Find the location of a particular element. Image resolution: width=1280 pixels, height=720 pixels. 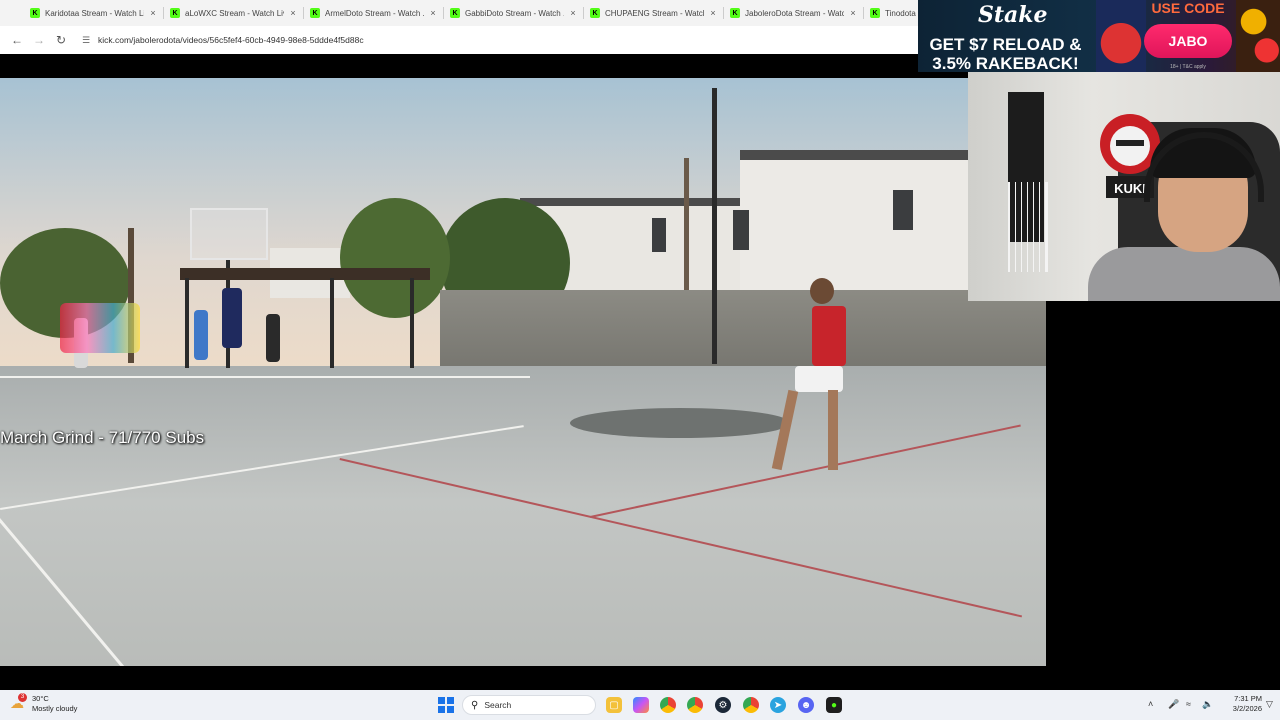

video-tree is located at coordinates (395, 258).